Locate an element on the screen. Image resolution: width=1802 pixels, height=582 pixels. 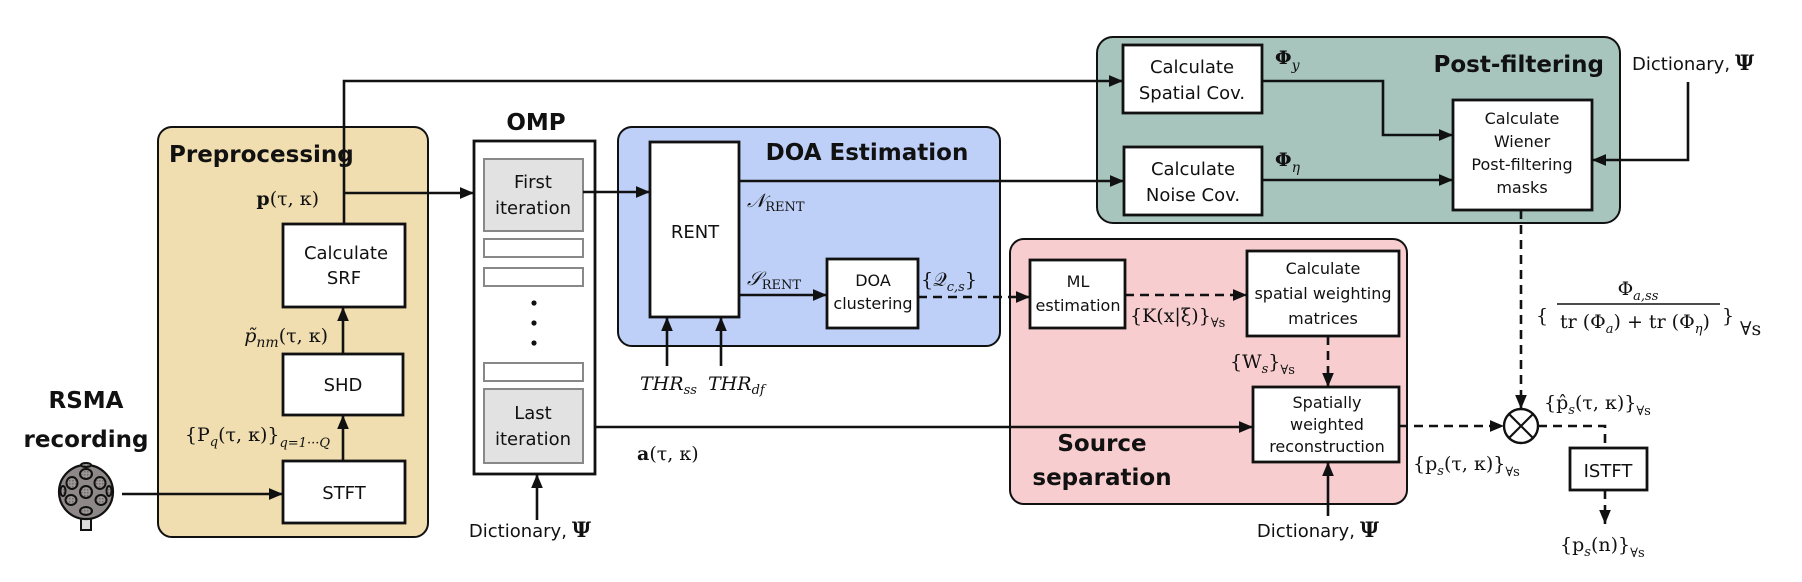
swr-line3: reconstruction is located at coordinates (1327, 446).